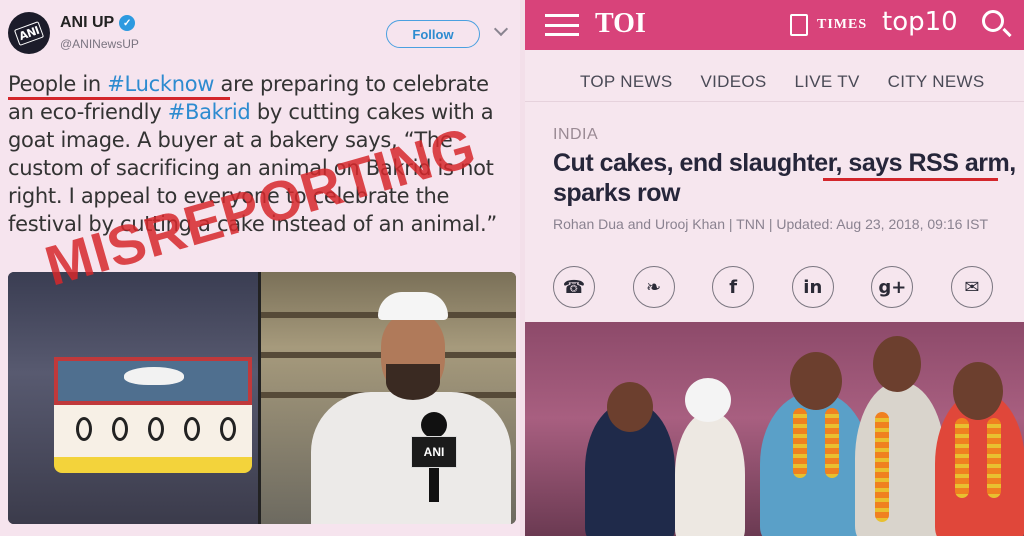 The width and height of the screenshot is (1024, 536). Describe the element at coordinates (413, 382) in the screenshot. I see `person-beard` at that location.